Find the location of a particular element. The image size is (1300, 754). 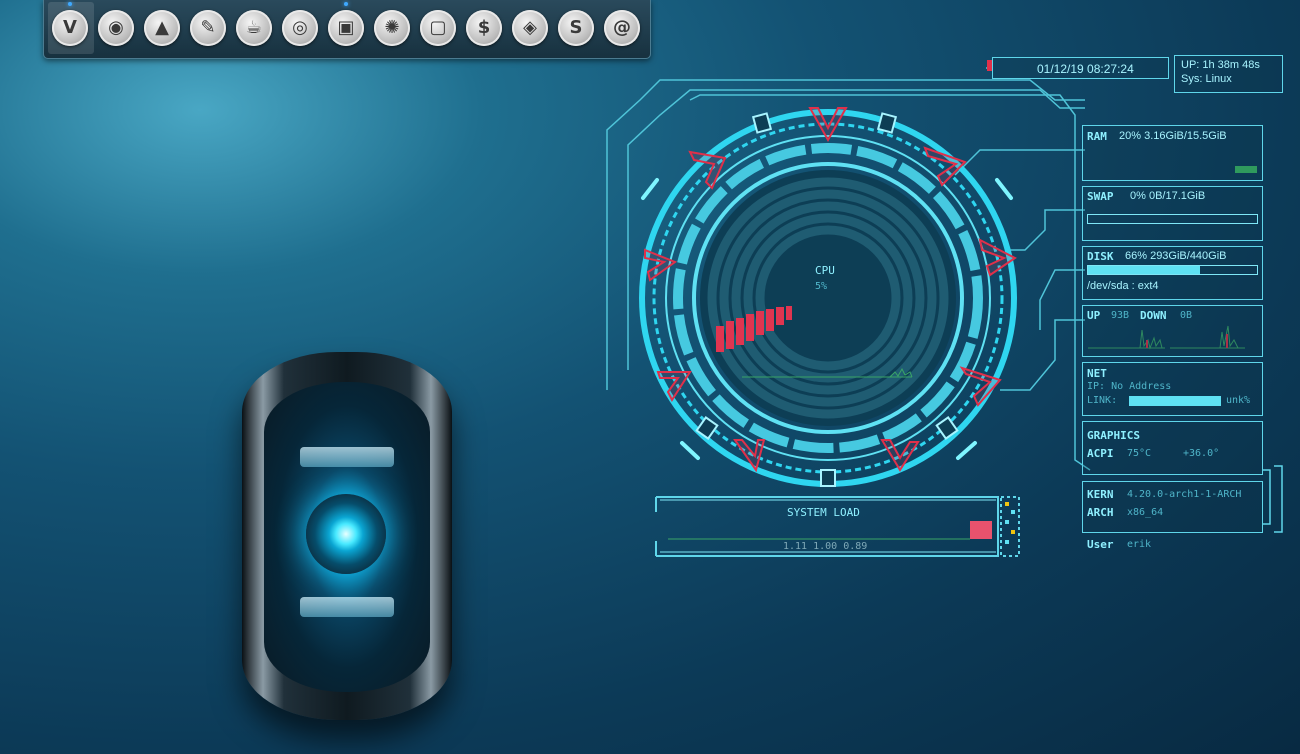

down-value: 0B is located at coordinates (1186, 315).